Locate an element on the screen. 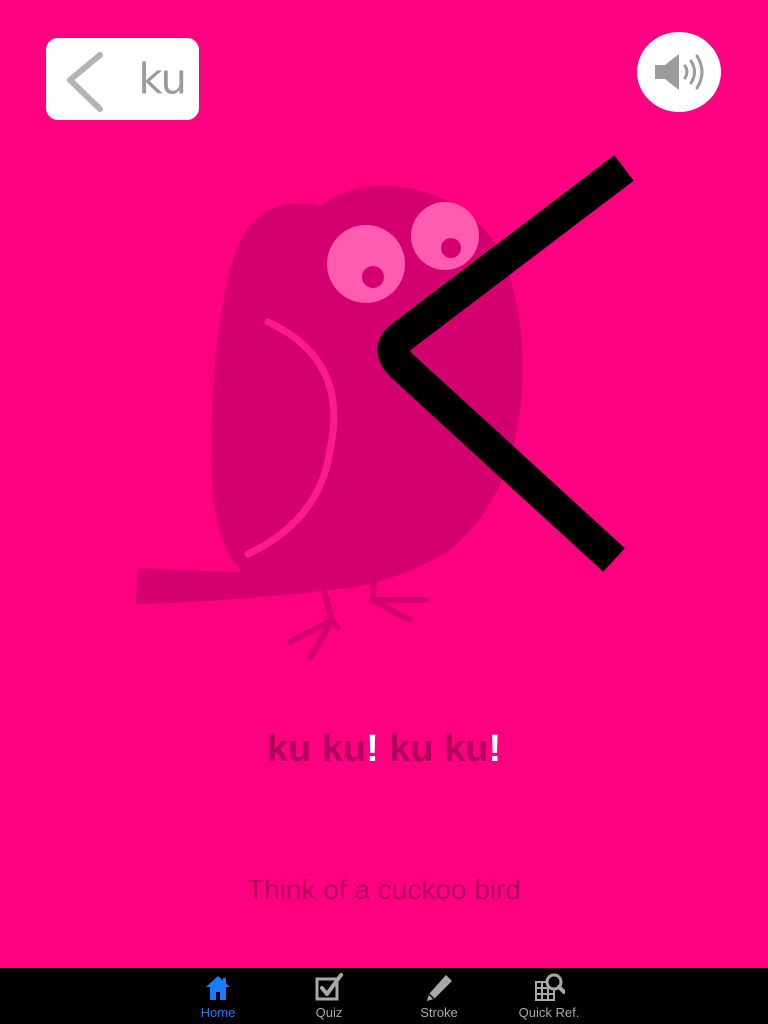  kana-card-button: ku is located at coordinates (122, 79).